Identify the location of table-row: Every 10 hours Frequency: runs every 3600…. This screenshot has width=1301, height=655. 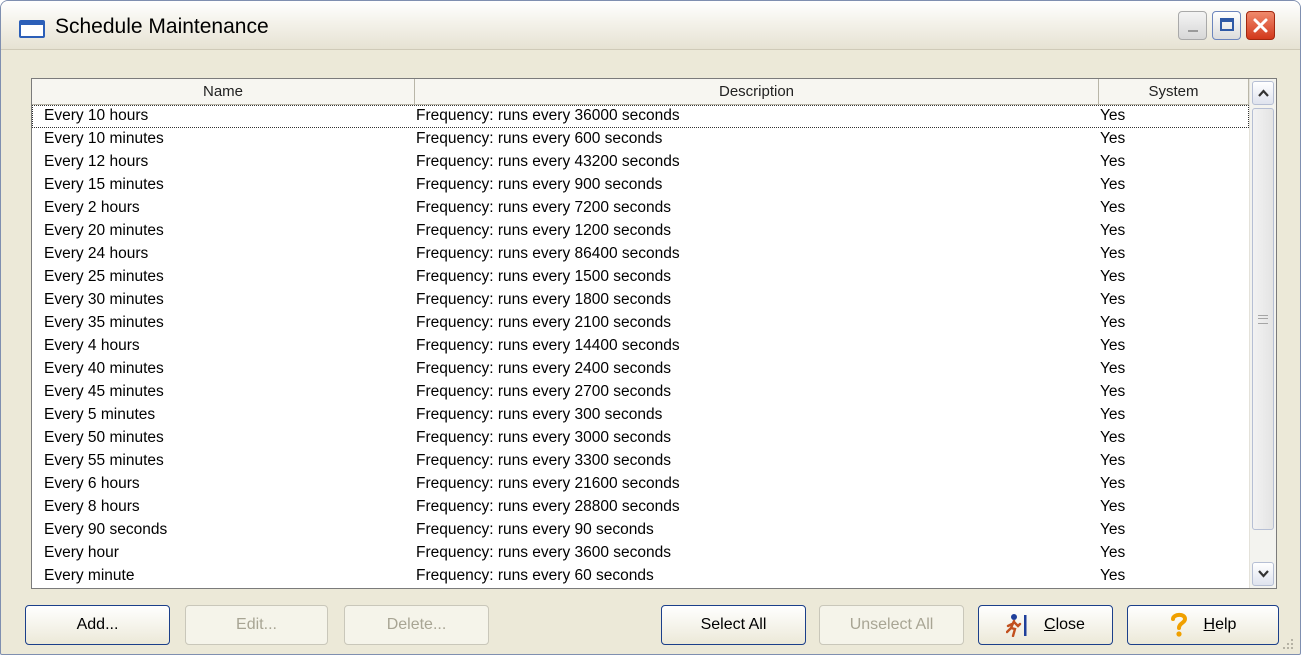
(640, 116).